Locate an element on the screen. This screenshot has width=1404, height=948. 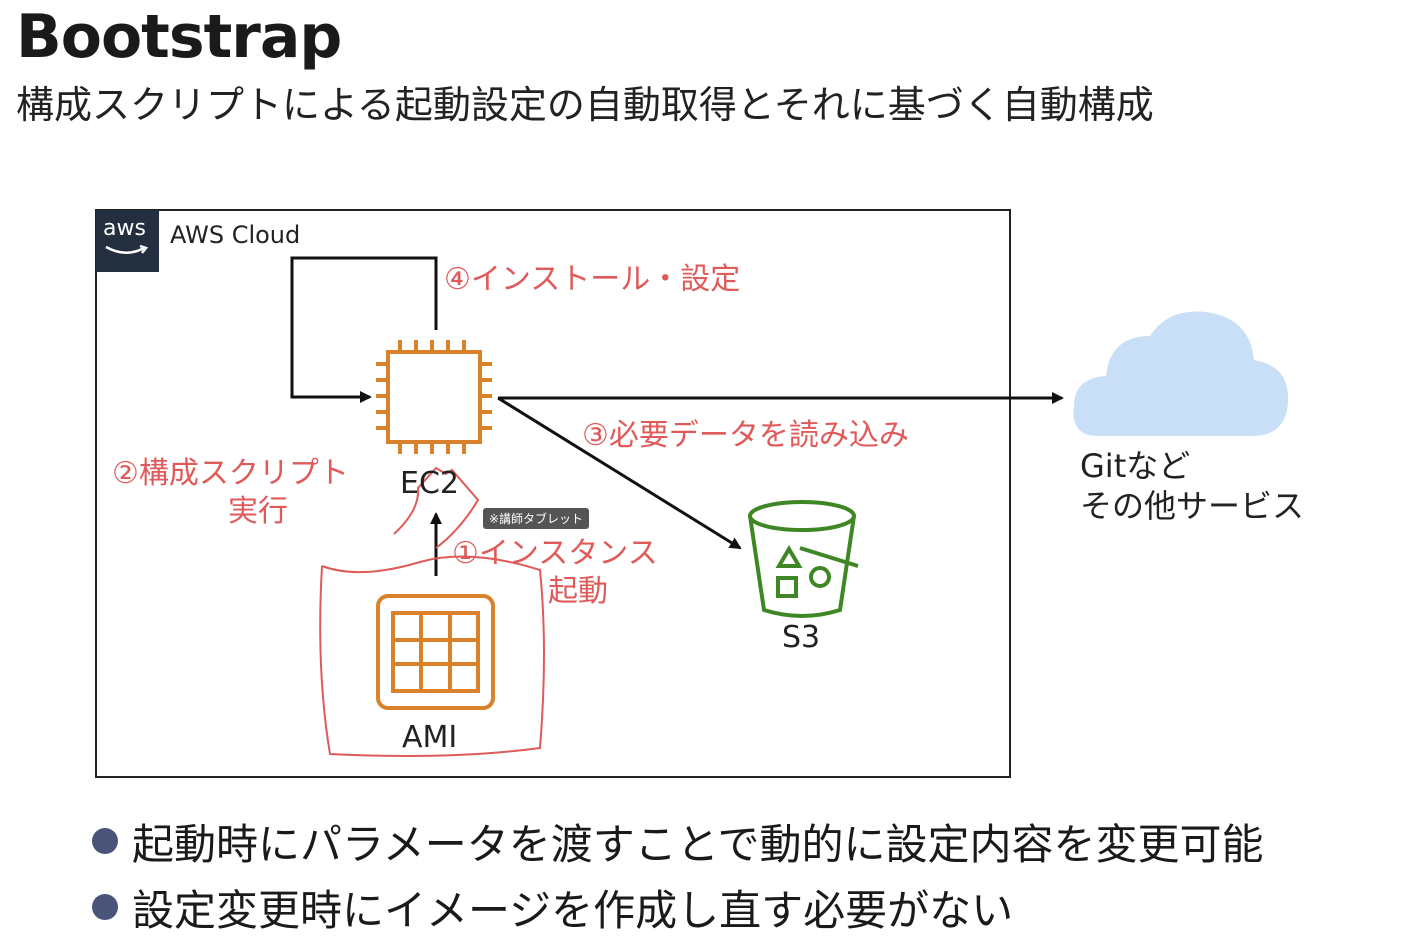
step3-label: ③必要データを読み込み is located at coordinates (745, 435).